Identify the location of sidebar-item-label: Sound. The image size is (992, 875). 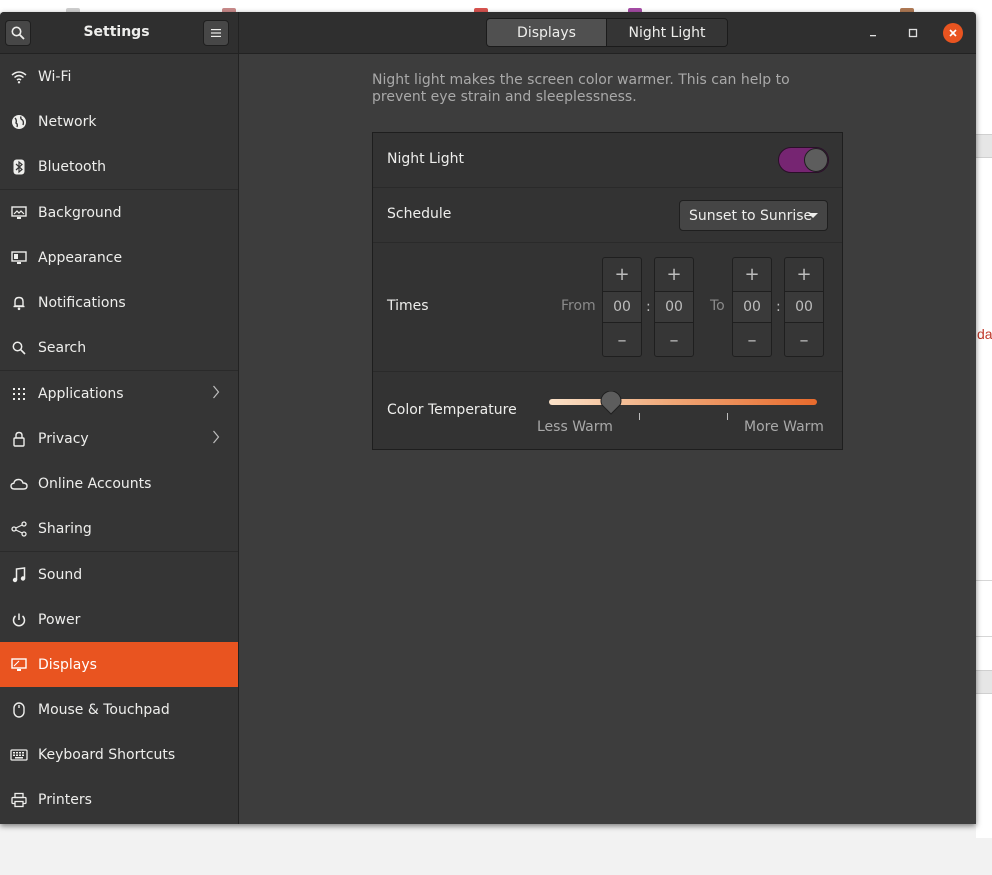
(60, 574).